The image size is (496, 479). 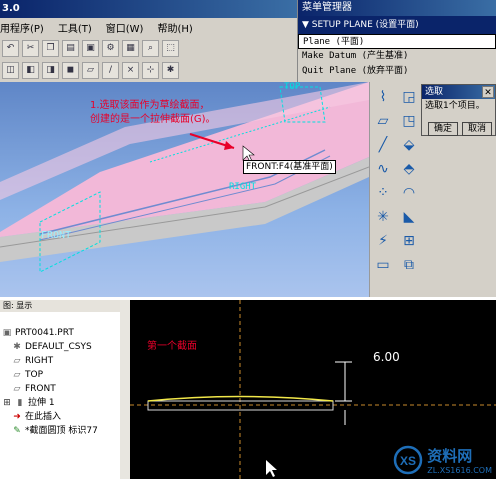 I want to click on svg-text: XS, so click(x=408, y=461).